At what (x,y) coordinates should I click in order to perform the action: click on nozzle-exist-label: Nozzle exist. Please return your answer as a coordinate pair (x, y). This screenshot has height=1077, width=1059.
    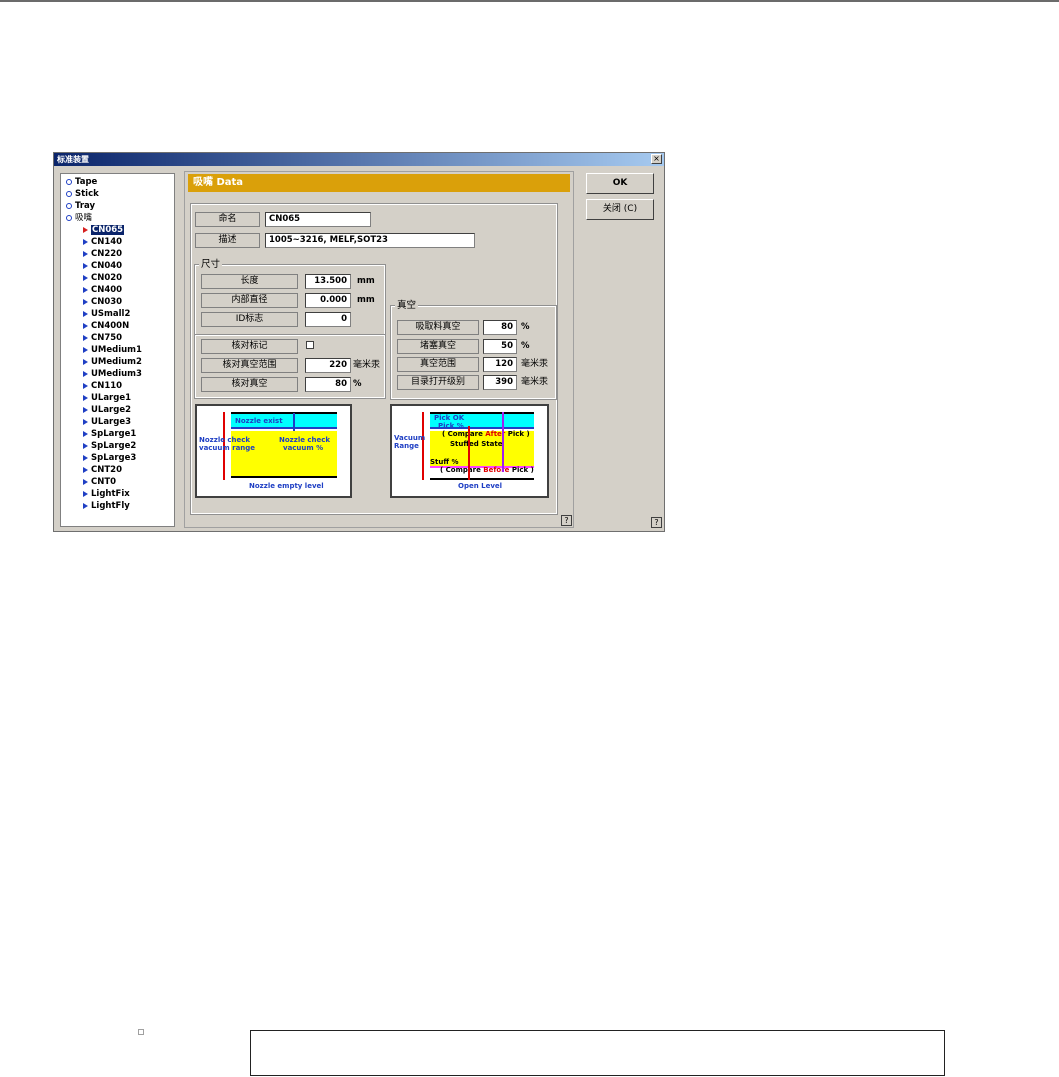
    Looking at the image, I should click on (259, 421).